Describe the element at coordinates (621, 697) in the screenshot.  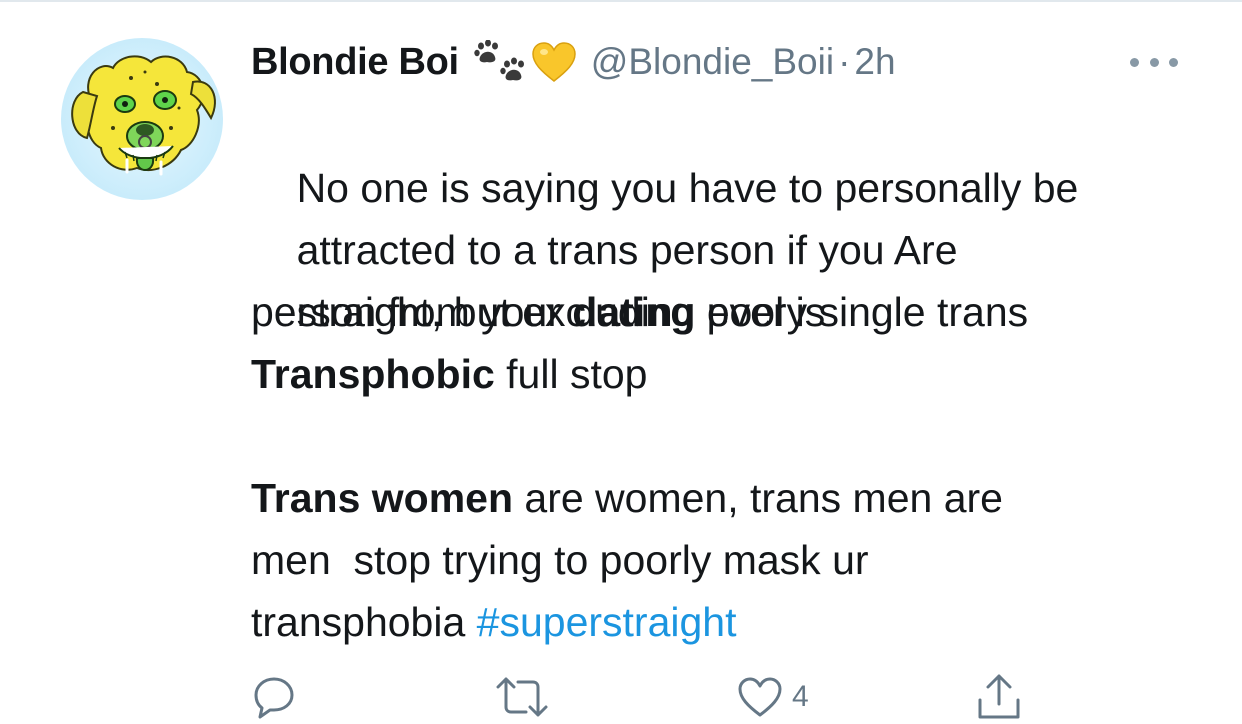
I see `tweet-actions: 4` at that location.